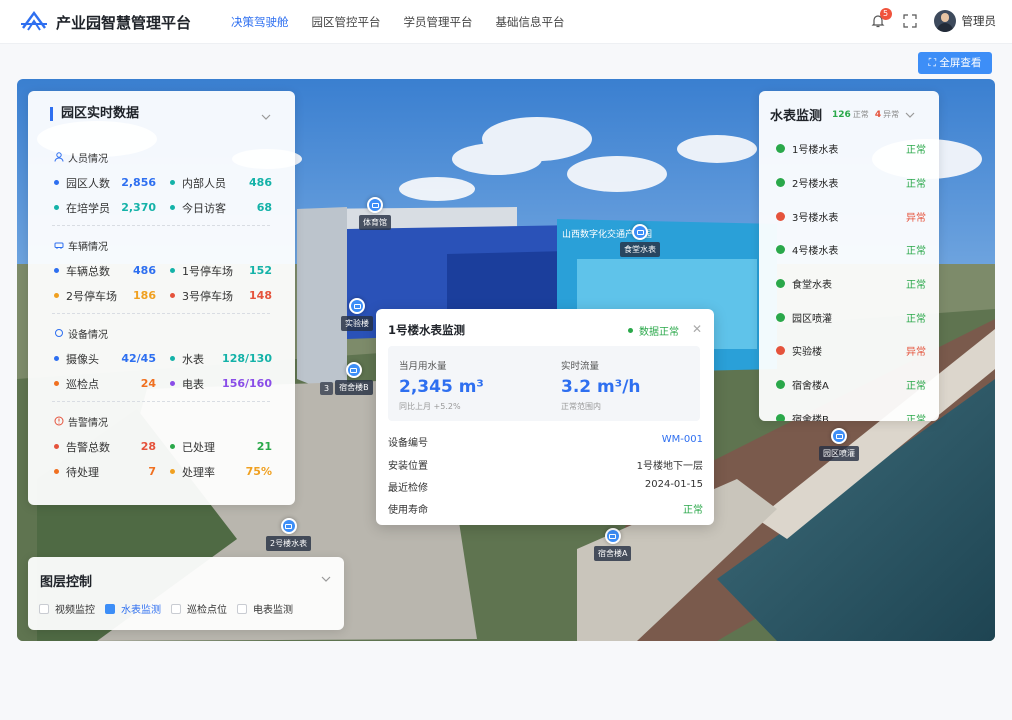 The image size is (1012, 720). I want to click on abnormal-count: 4, so click(878, 114).